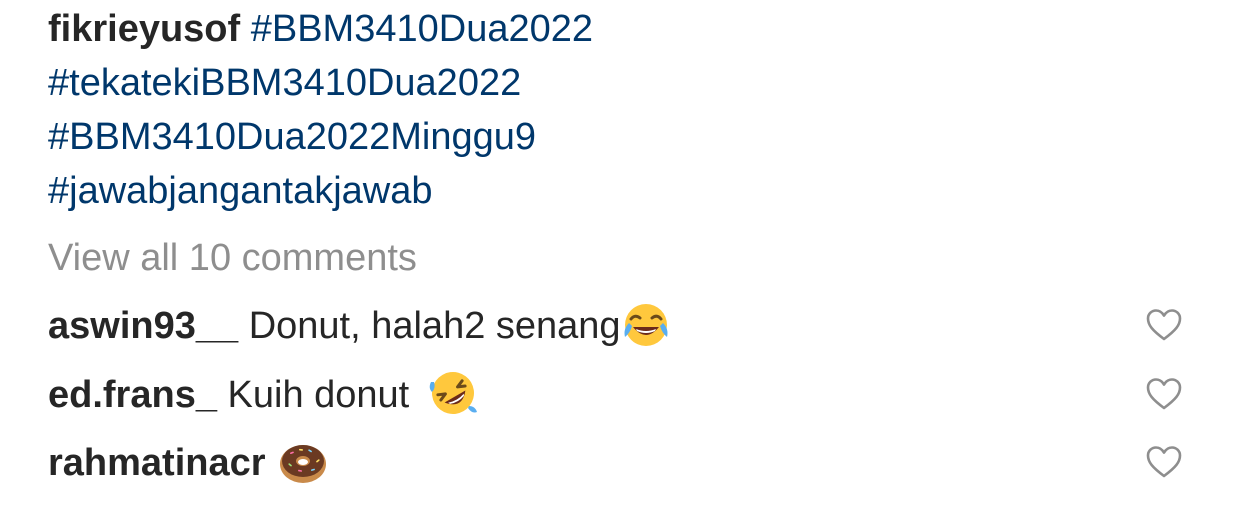 The width and height of the screenshot is (1242, 511). Describe the element at coordinates (240, 191) in the screenshot. I see `hashtag-link: #jawabjangantakjawab` at that location.